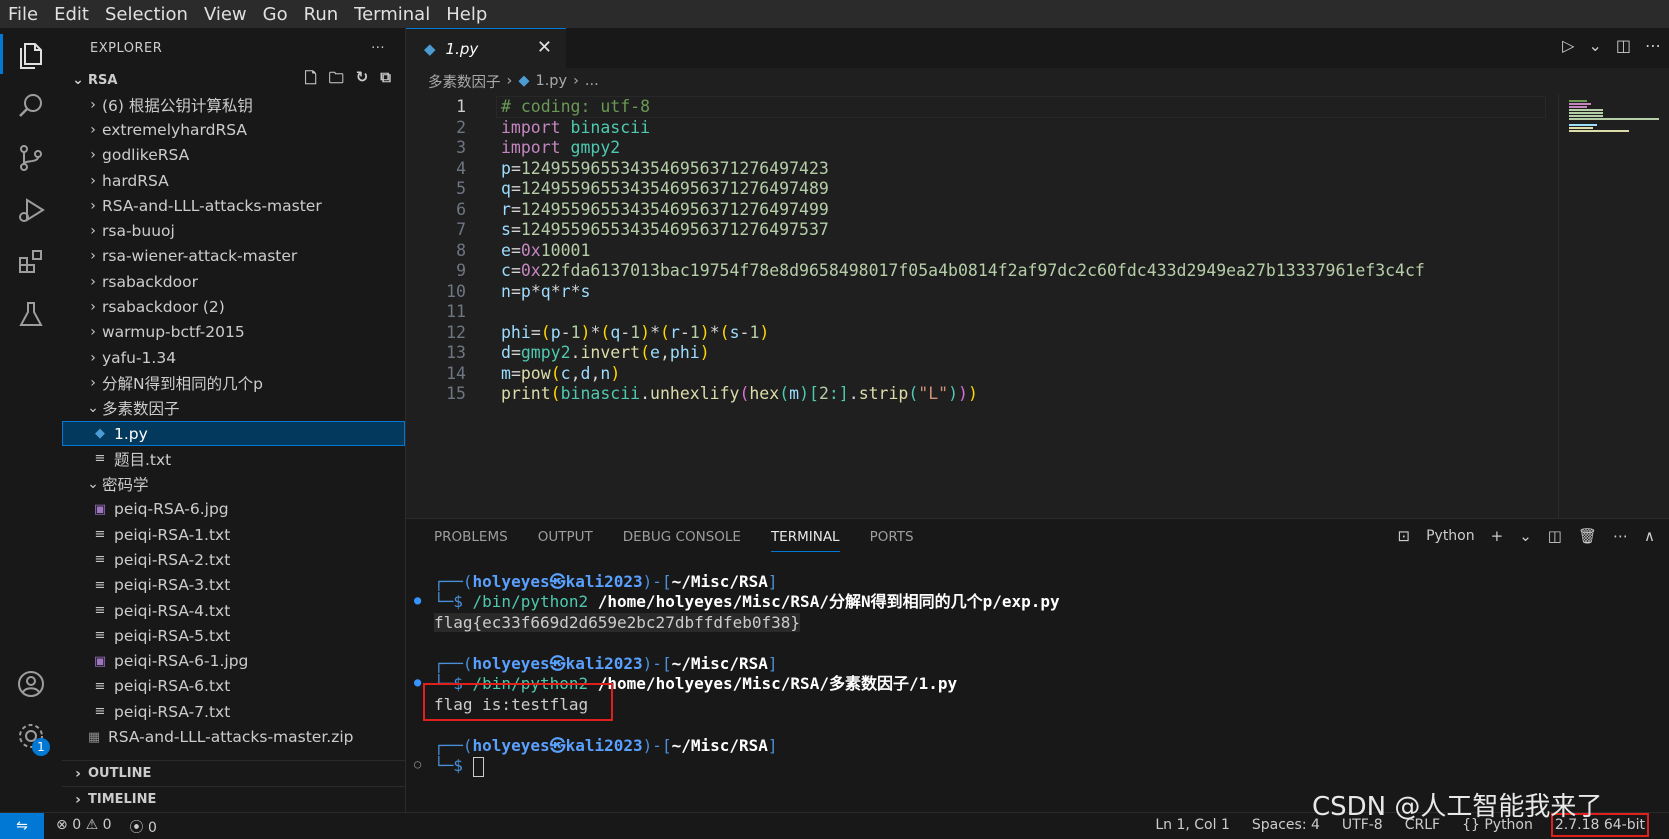 The image size is (1669, 839). I want to click on code-text: s=1249559655343546956371276497537, so click(665, 230).